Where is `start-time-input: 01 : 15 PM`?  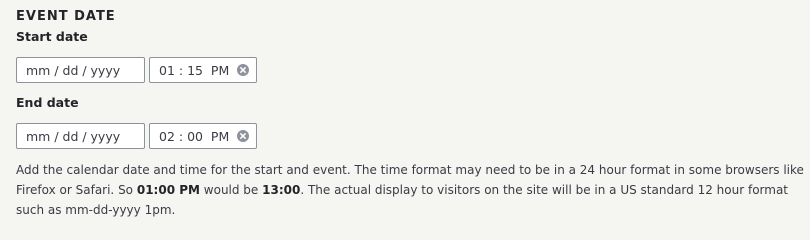 start-time-input: 01 : 15 PM is located at coordinates (203, 70).